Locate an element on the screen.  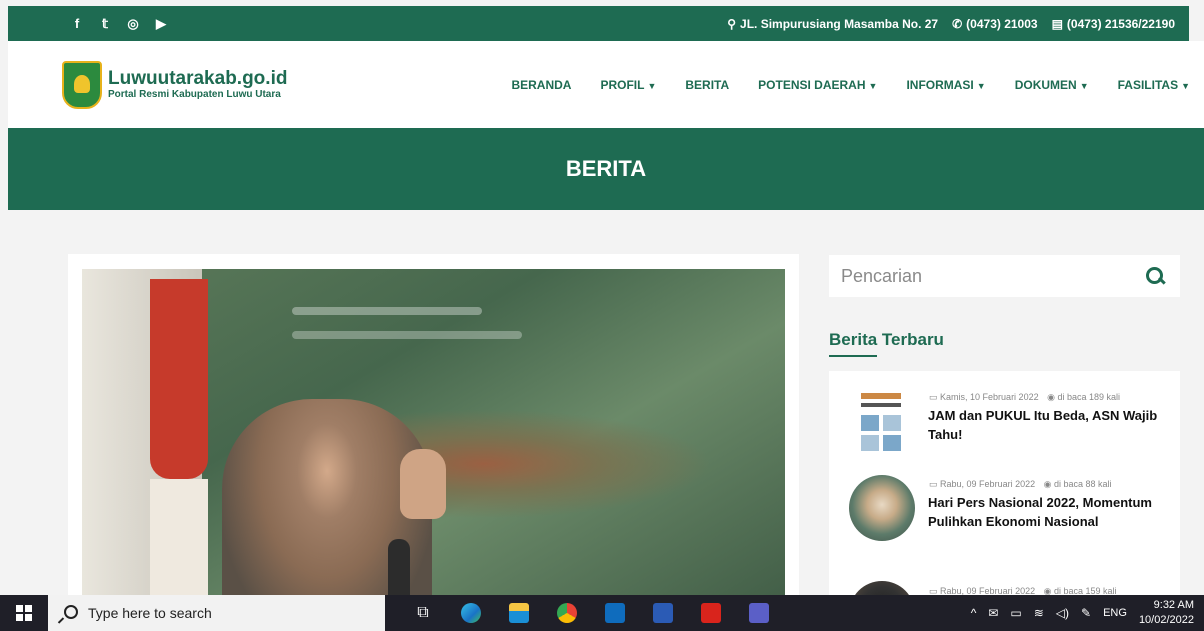
nav-label: FASILITAS is located at coordinates (1148, 84).